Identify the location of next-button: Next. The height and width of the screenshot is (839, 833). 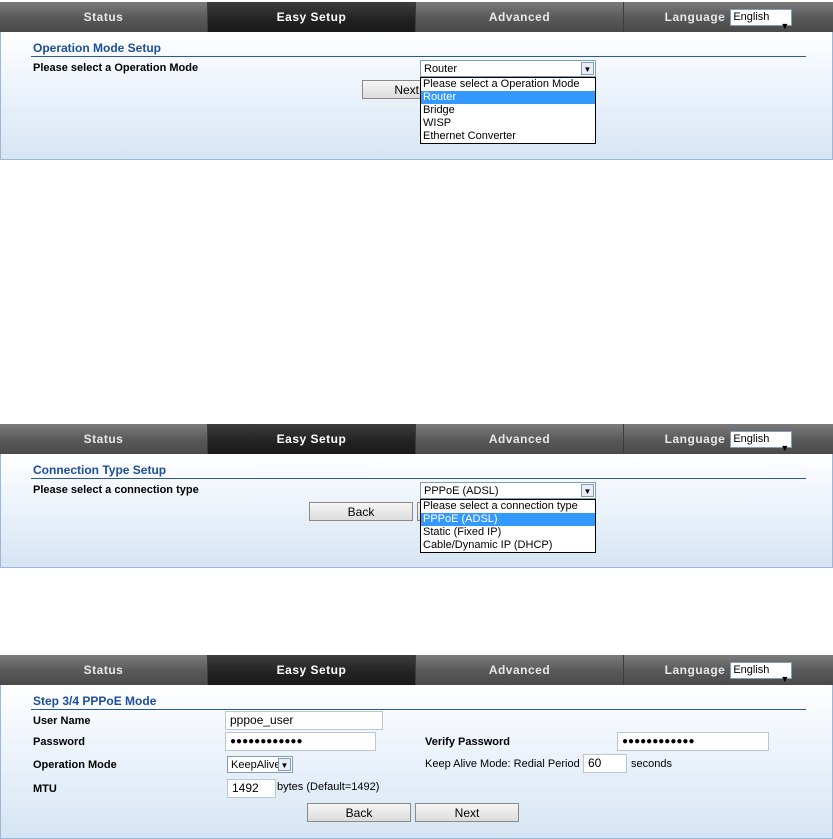
(467, 812).